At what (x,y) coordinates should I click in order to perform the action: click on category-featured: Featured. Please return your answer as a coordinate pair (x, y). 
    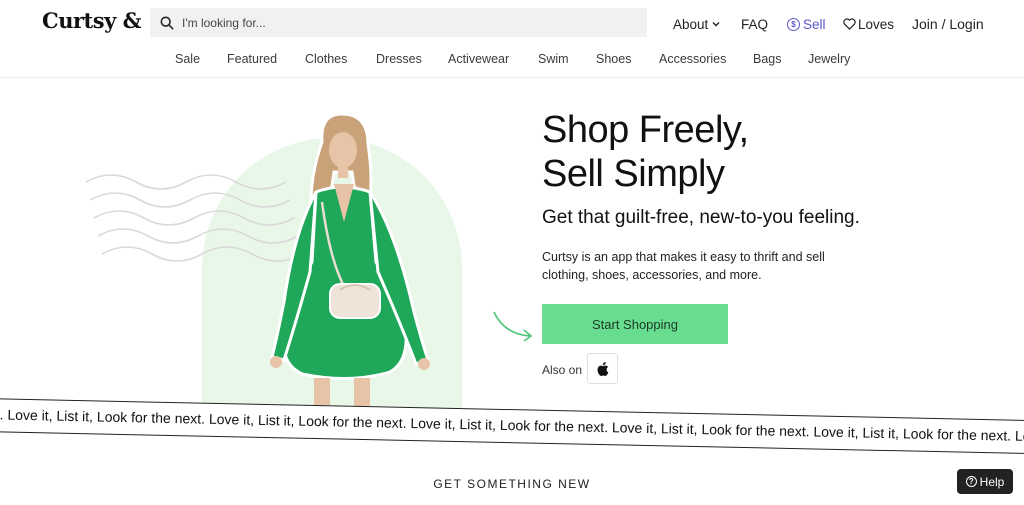
    Looking at the image, I should click on (252, 59).